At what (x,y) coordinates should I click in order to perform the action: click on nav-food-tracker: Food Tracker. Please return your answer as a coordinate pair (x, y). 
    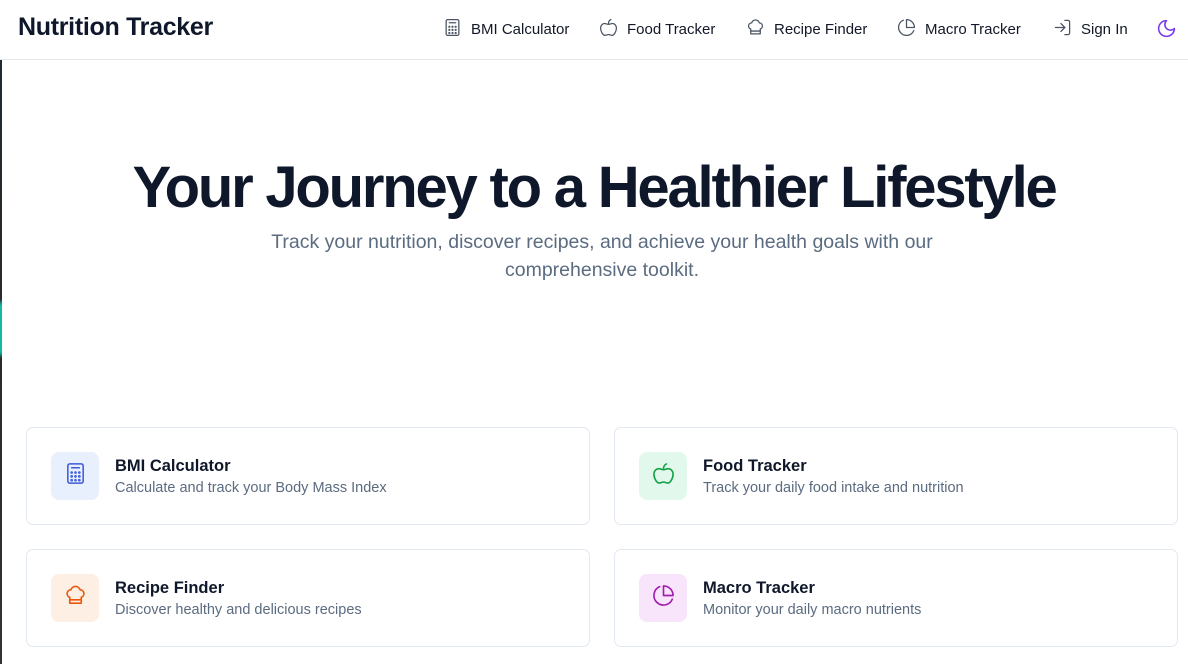
    Looking at the image, I should click on (657, 29).